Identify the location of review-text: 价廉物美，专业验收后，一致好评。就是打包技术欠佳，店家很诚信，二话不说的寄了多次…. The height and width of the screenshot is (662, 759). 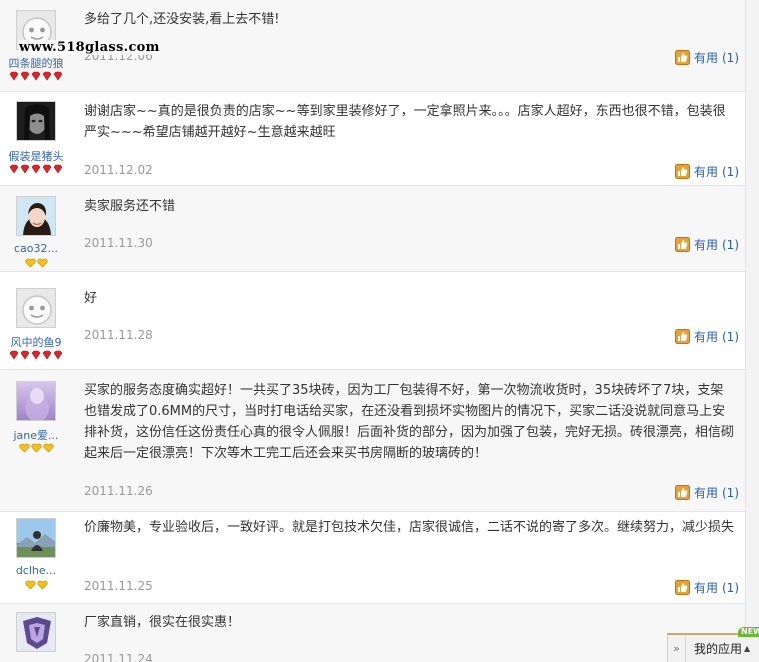
(409, 527).